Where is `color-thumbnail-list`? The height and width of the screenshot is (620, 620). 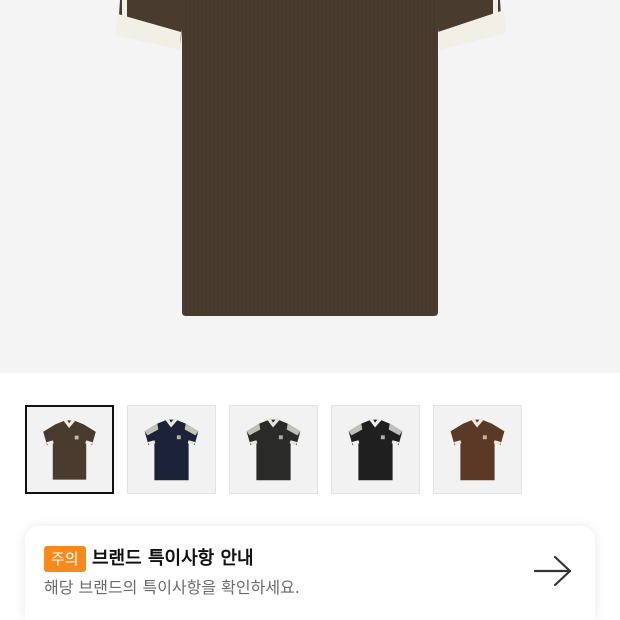
color-thumbnail-list is located at coordinates (315, 450).